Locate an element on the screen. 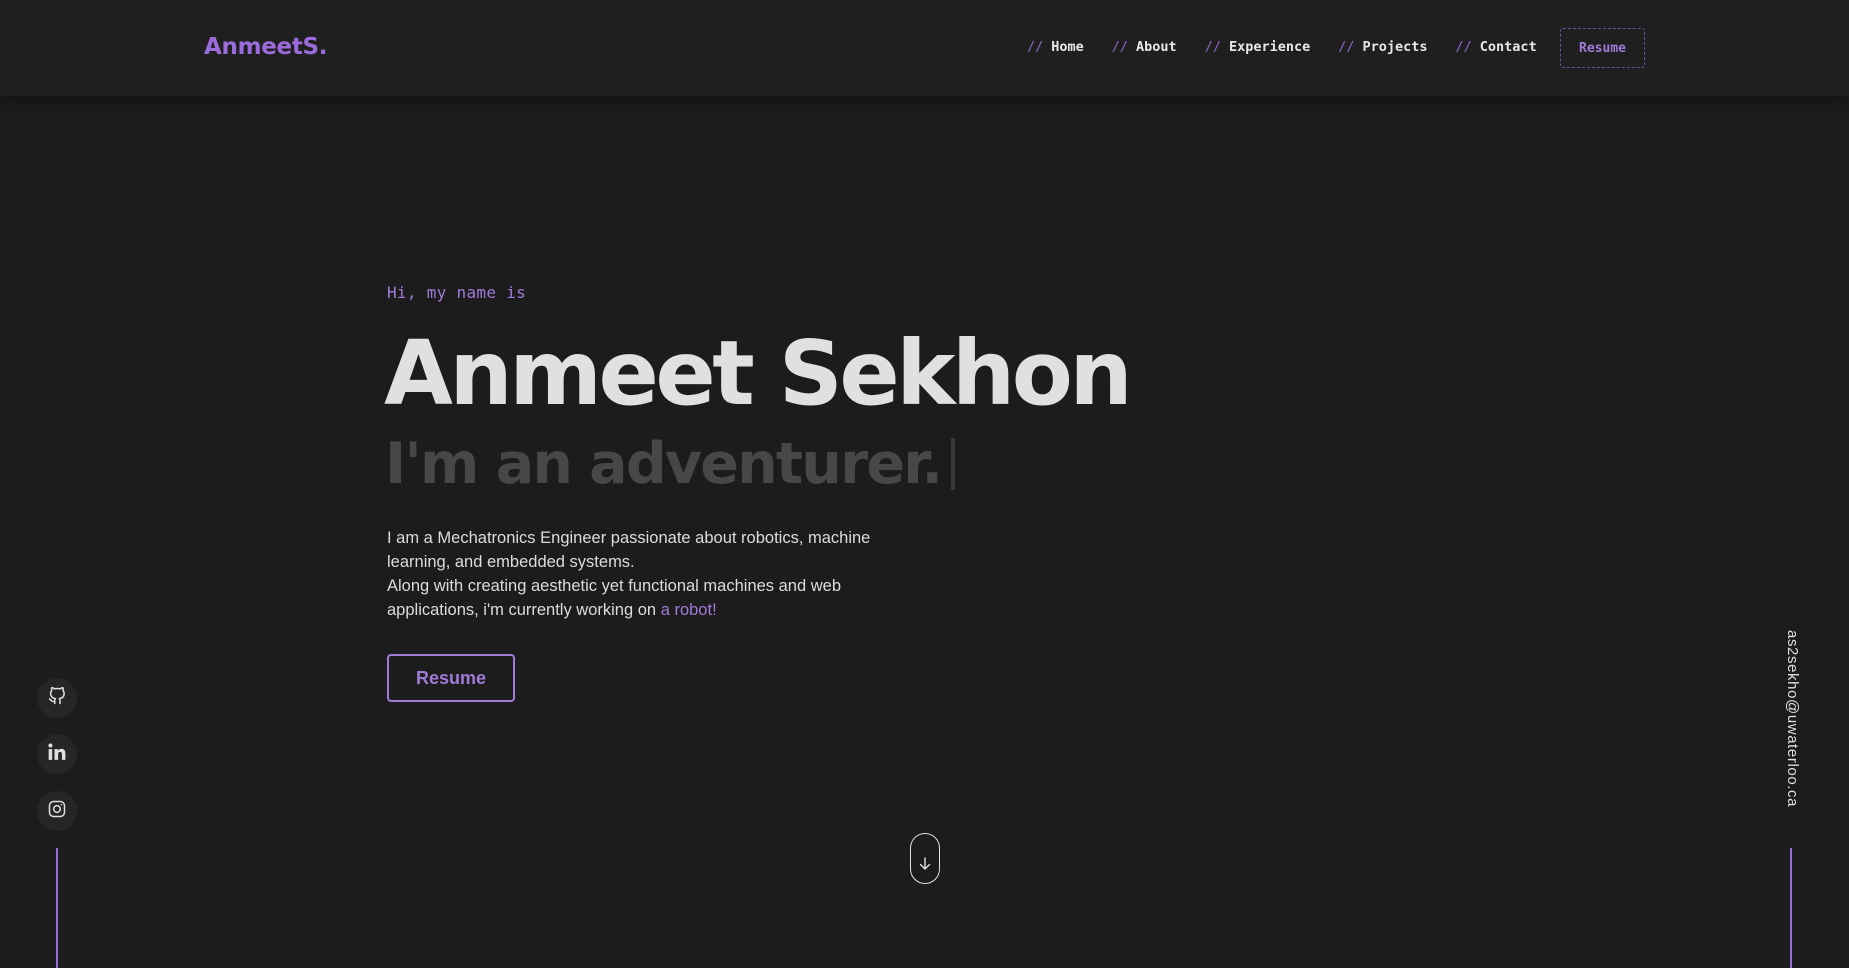 The height and width of the screenshot is (968, 1849). instagram-icon is located at coordinates (57, 811).